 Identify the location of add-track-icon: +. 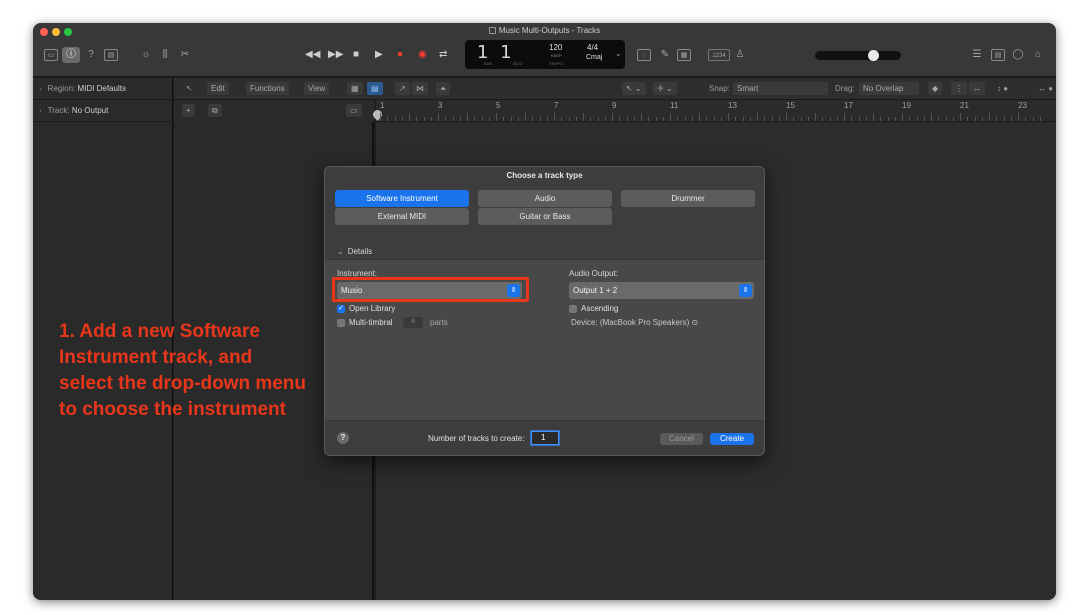
(188, 110).